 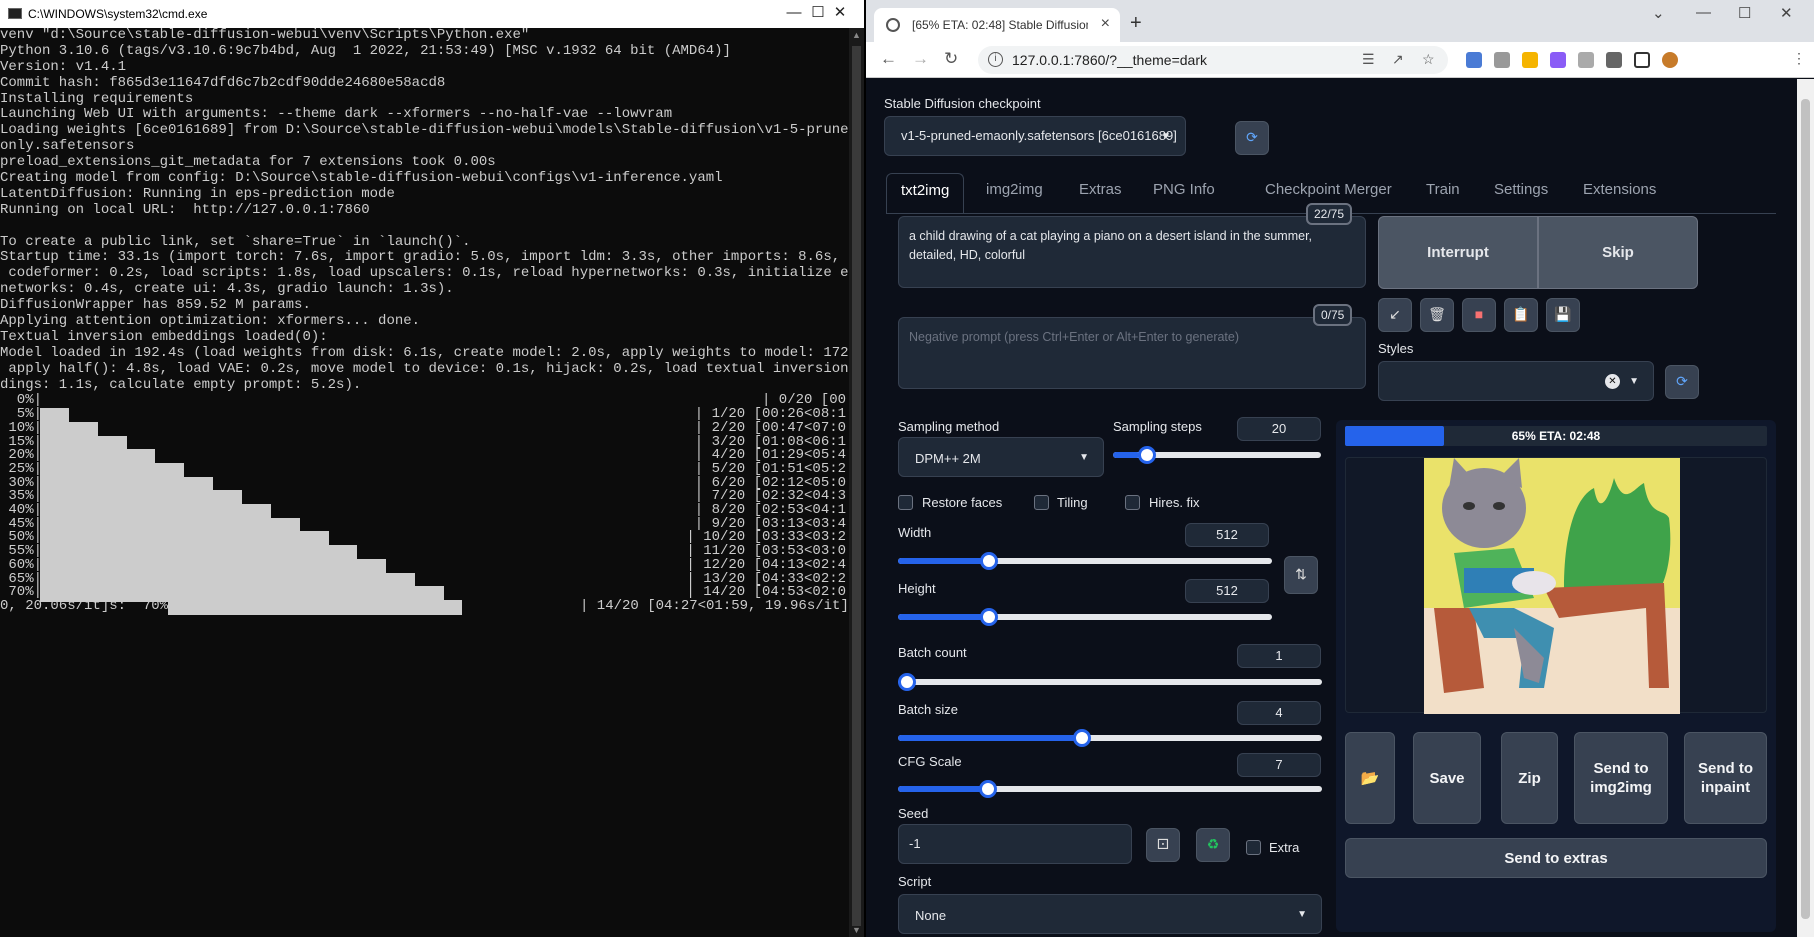 What do you see at coordinates (1132, 502) in the screenshot?
I see `hires-fix-checkbox` at bounding box center [1132, 502].